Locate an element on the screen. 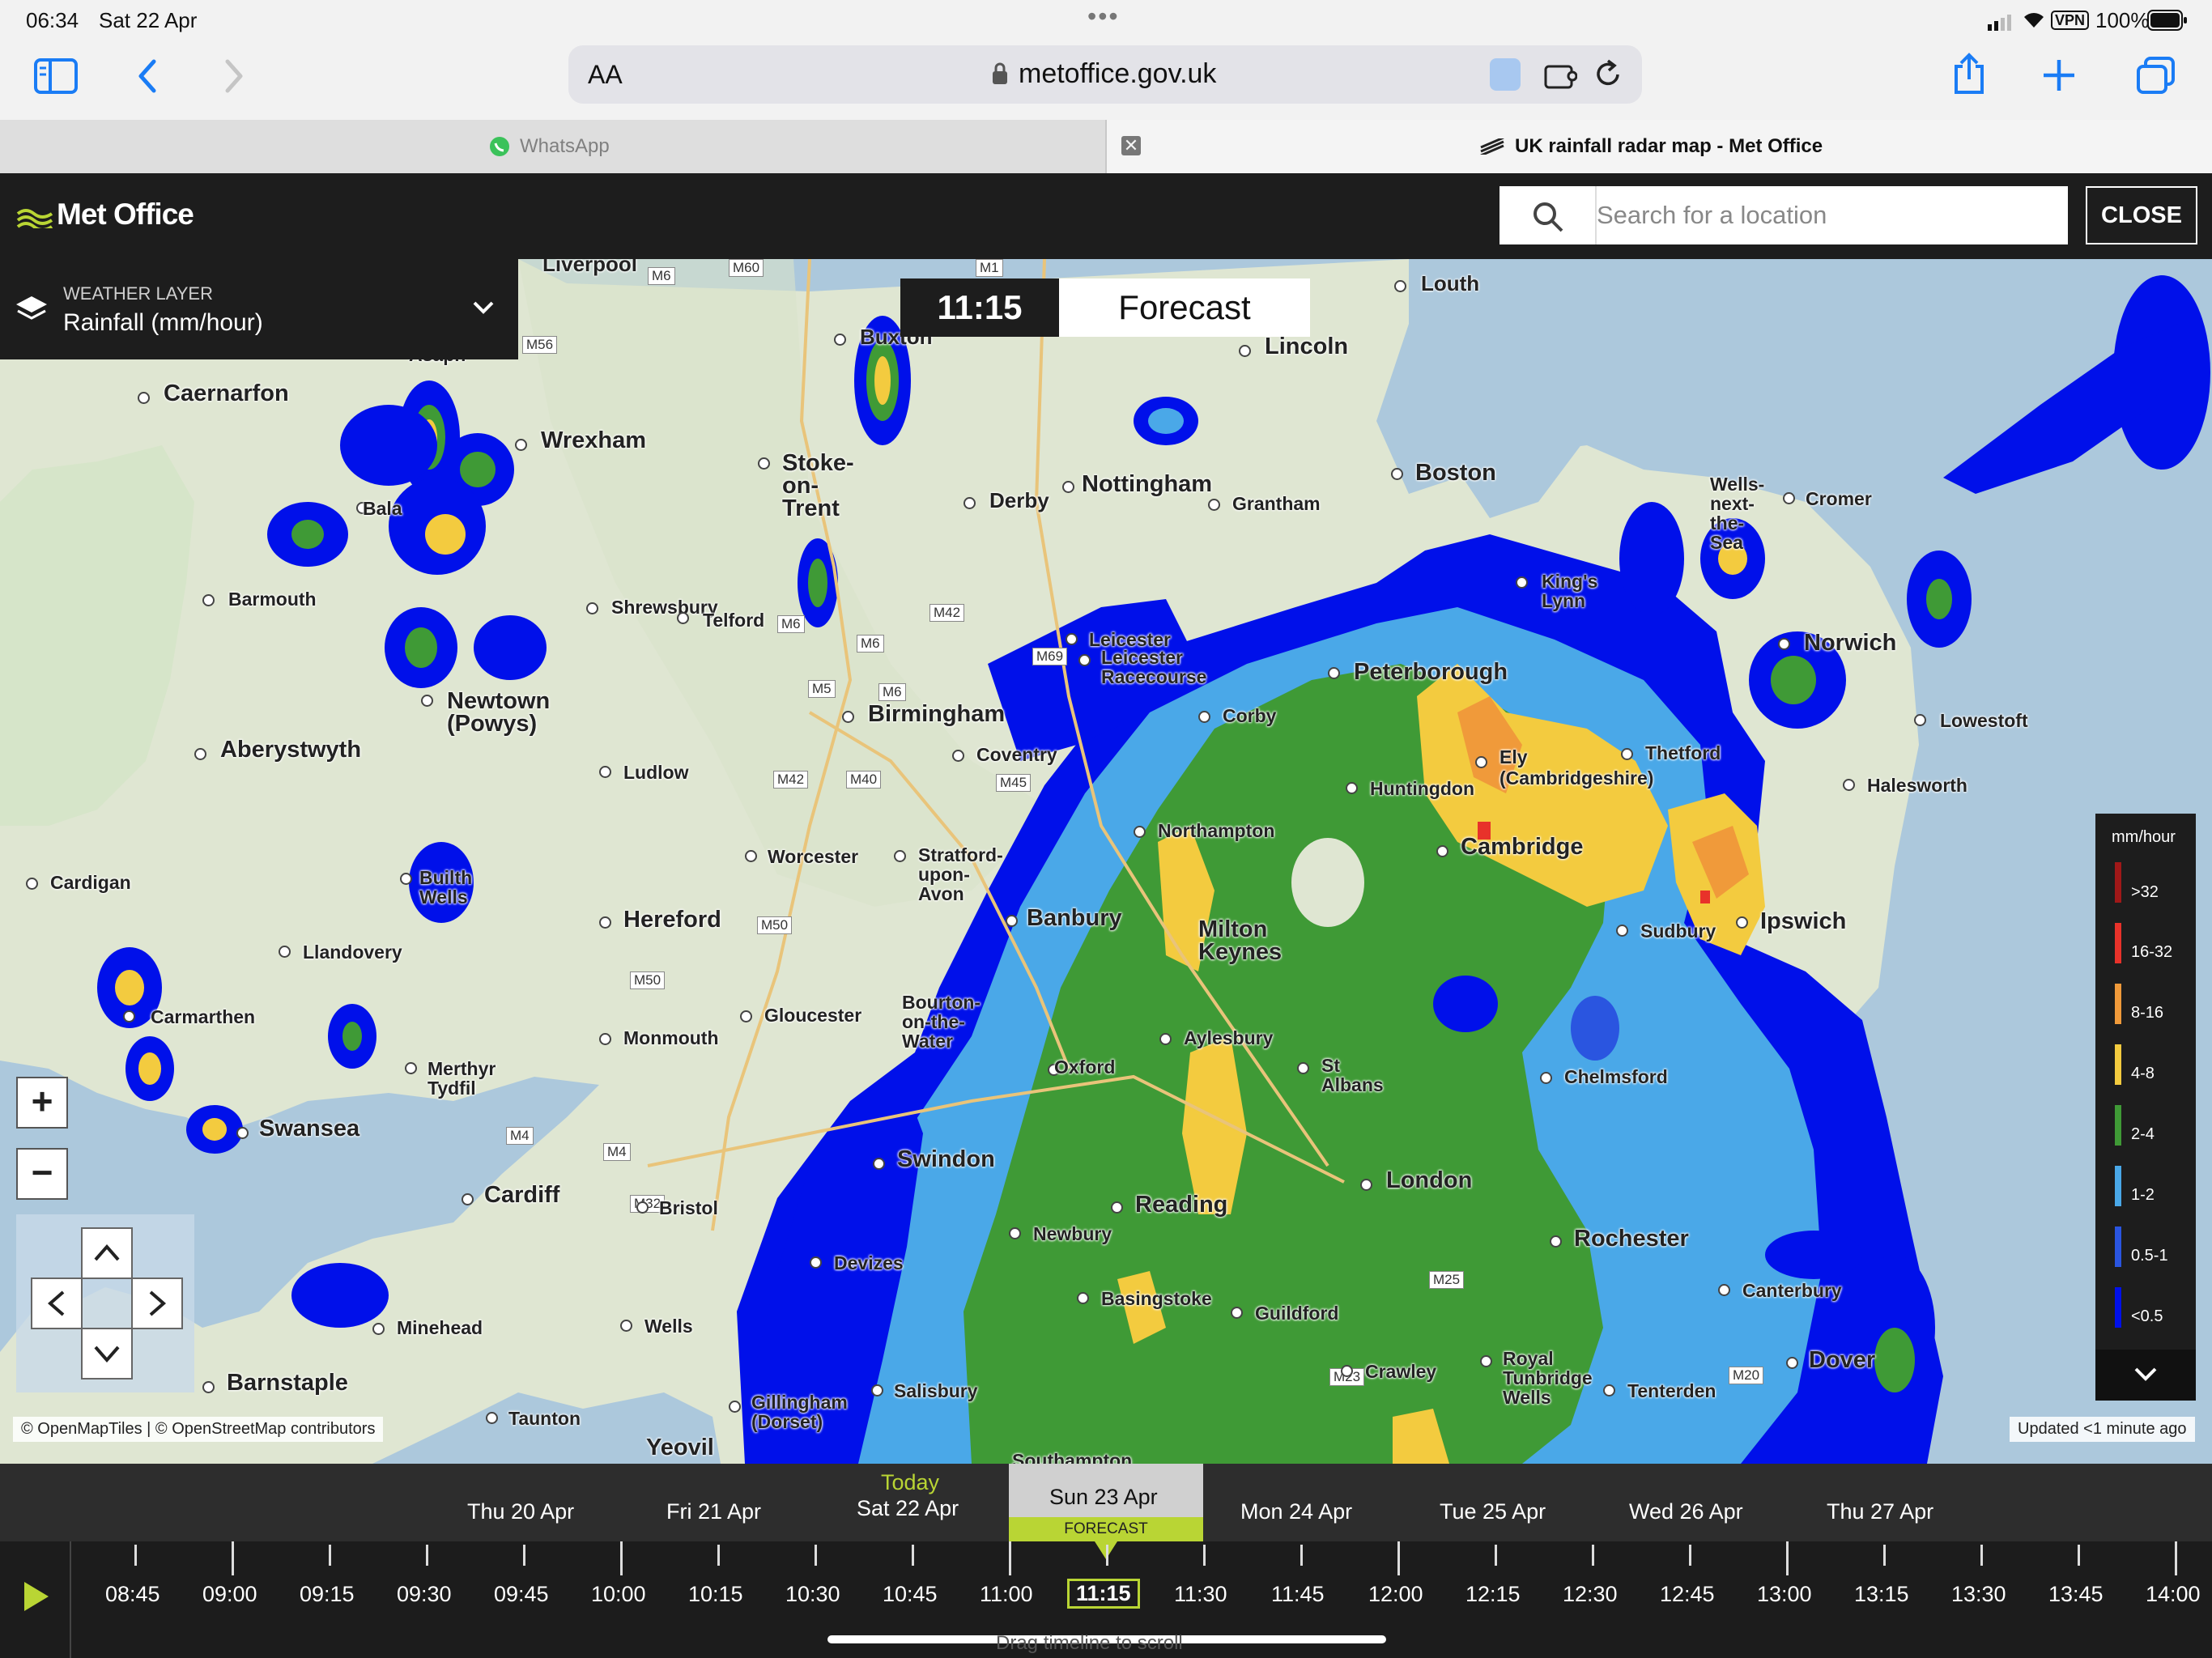  day-sat-22: Sat 22 Apr is located at coordinates (908, 1508).